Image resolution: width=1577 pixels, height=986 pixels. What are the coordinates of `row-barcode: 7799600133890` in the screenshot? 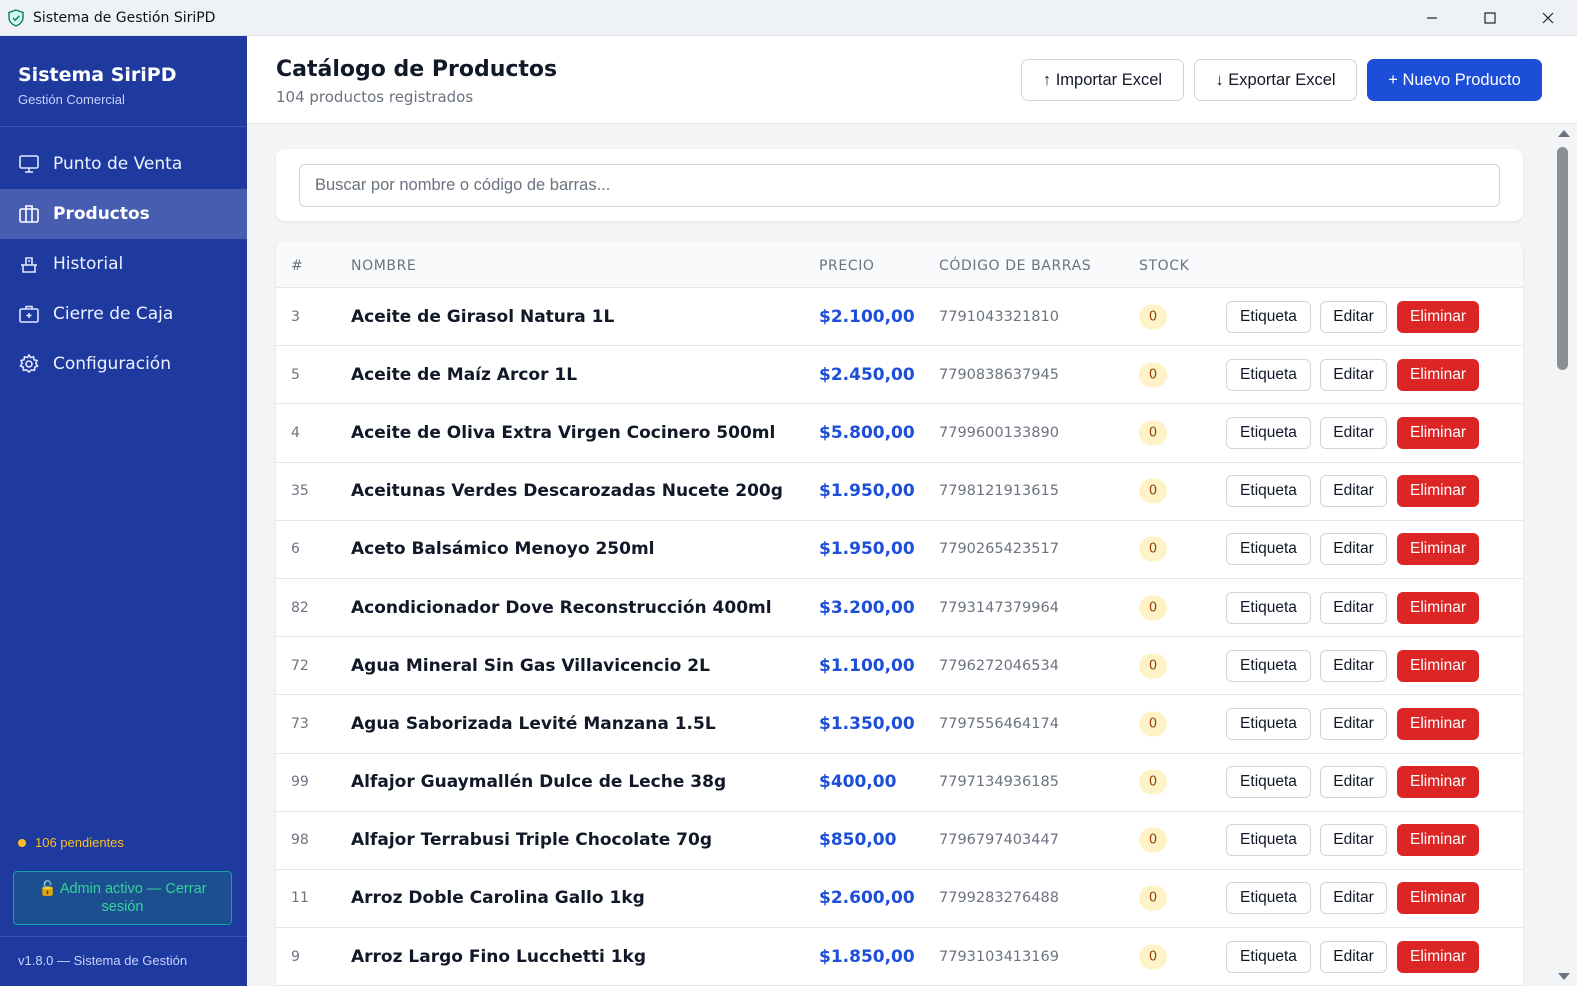 It's located at (999, 432).